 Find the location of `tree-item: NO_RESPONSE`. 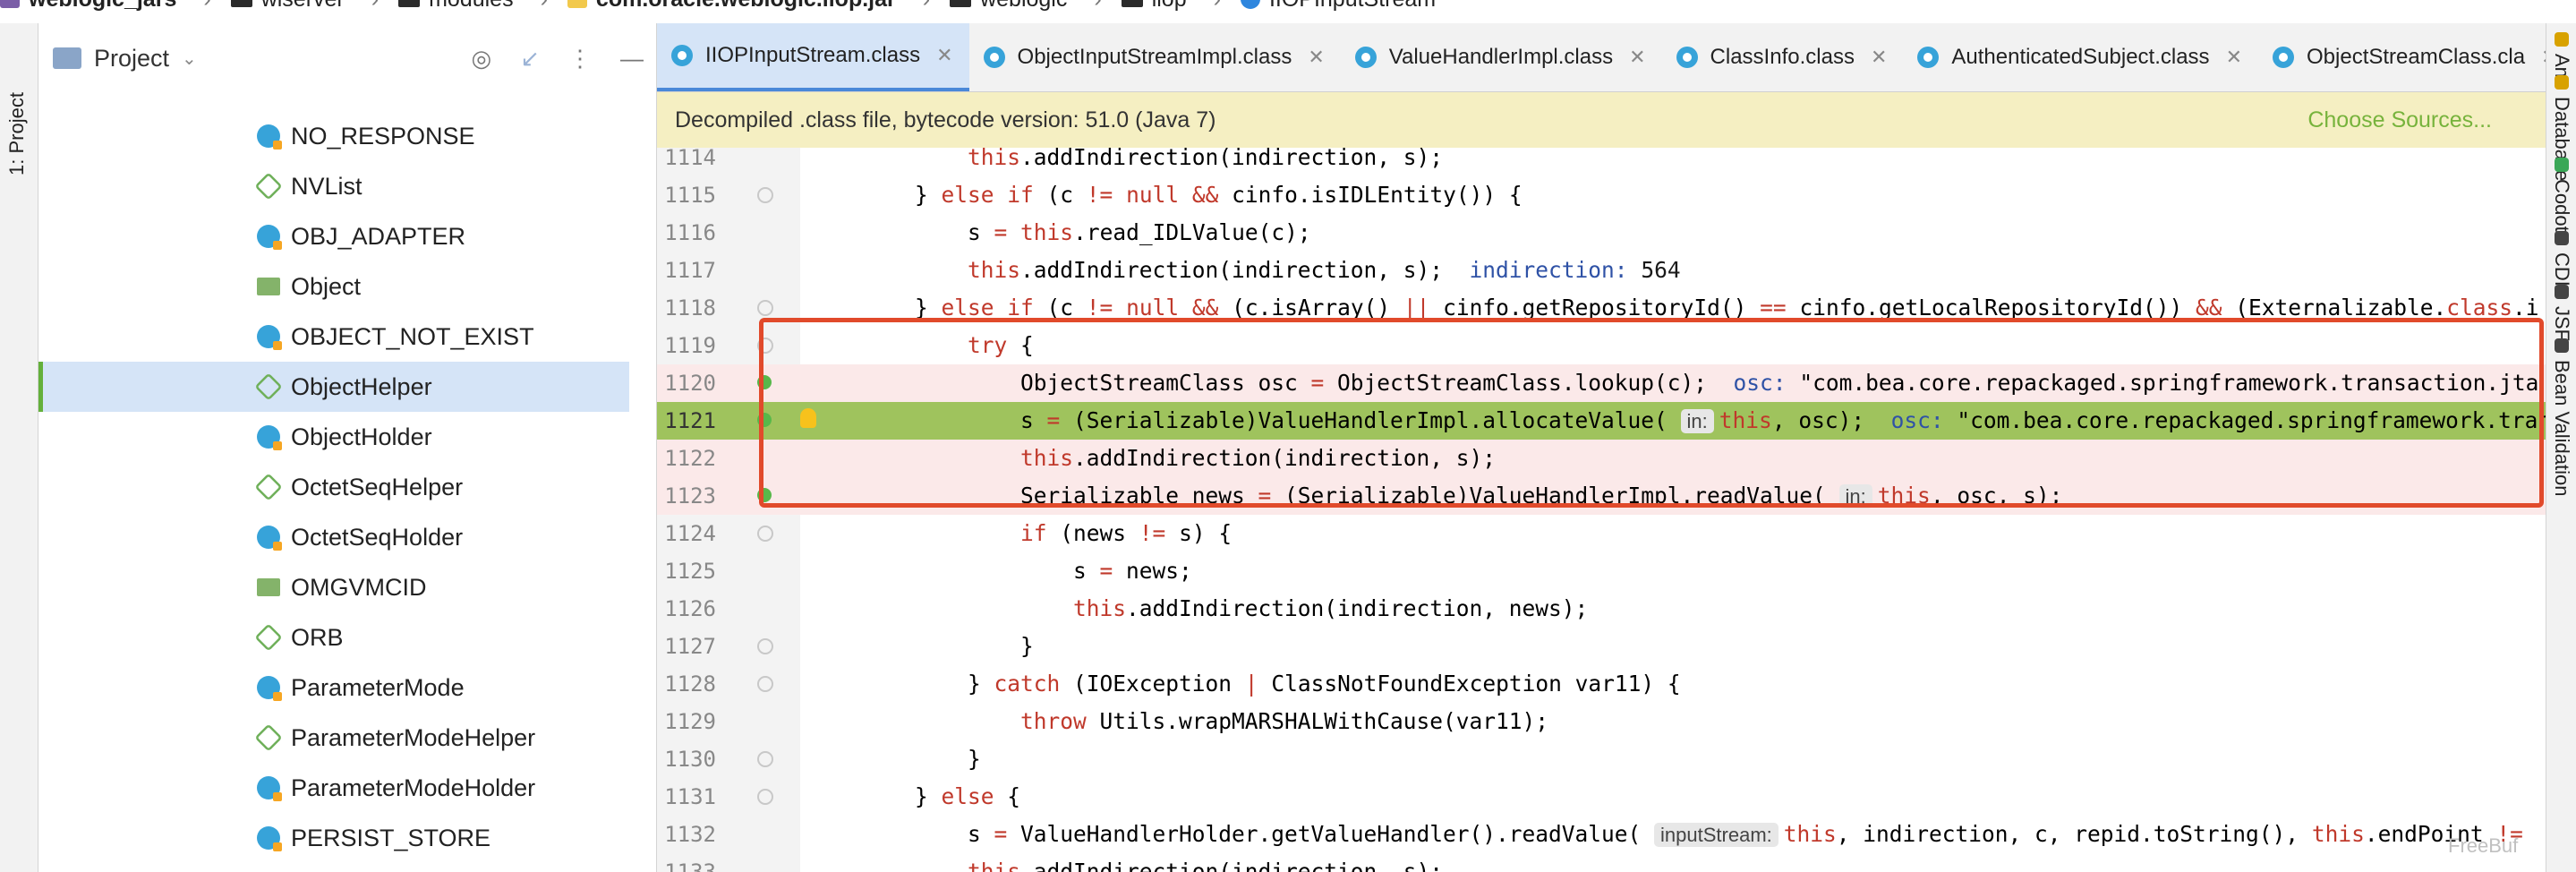

tree-item: NO_RESPONSE is located at coordinates (333, 136).